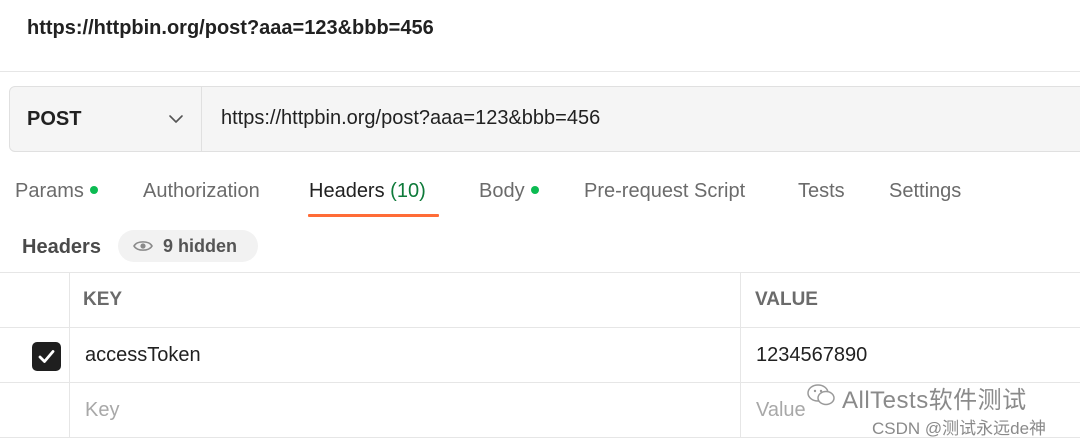 The image size is (1080, 444). What do you see at coordinates (373, 215) in the screenshot?
I see `active-tab-underline` at bounding box center [373, 215].